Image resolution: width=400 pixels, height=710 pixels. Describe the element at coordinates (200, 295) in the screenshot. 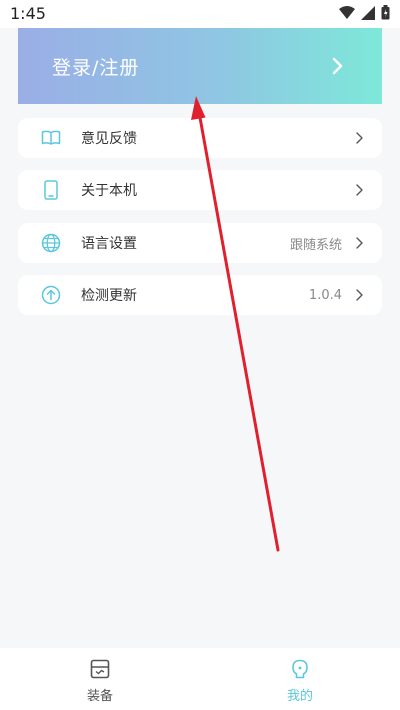

I see `menu-item-check-update: 检测更新 1.0.4` at that location.